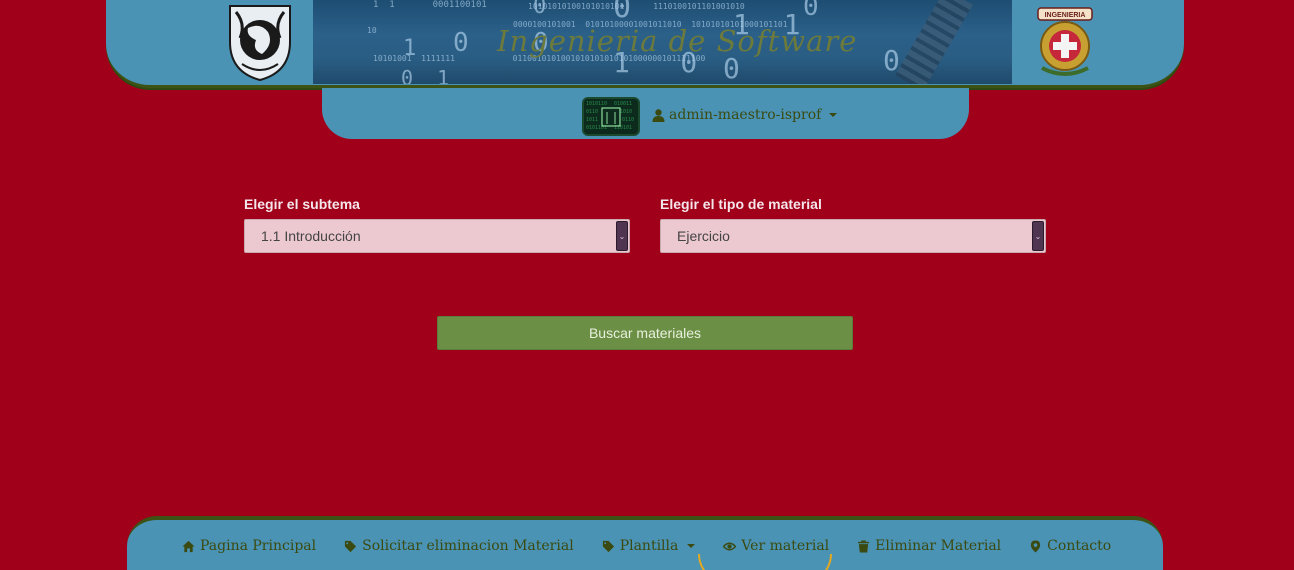 This screenshot has width=1294, height=570. I want to click on nav-label: Solicitar eliminacion Material, so click(468, 546).